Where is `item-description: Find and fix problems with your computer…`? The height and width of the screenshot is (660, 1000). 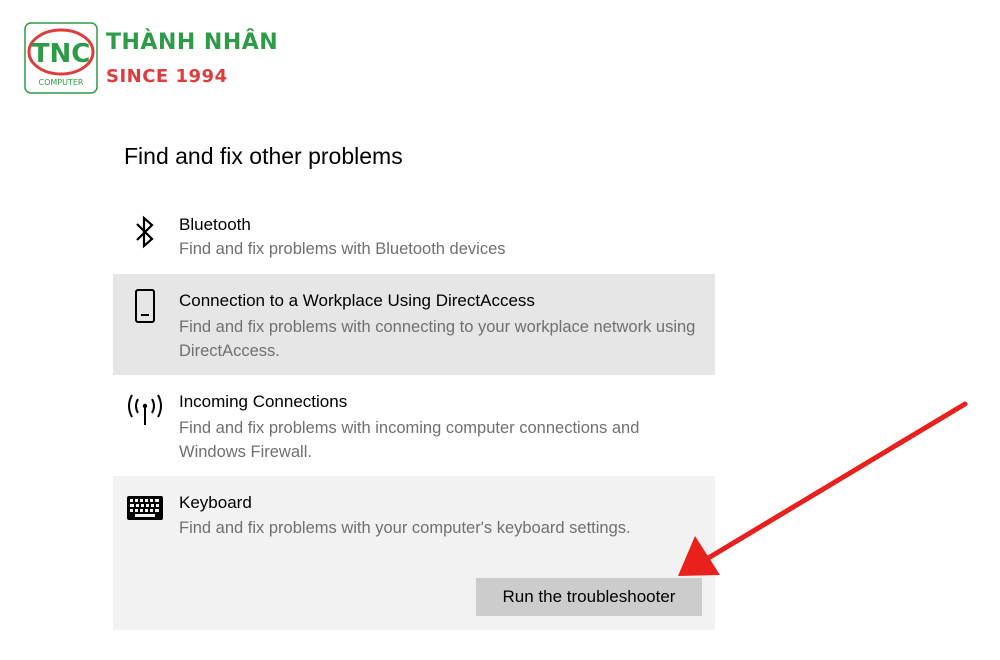
item-description: Find and fix problems with your computer… is located at coordinates (405, 528).